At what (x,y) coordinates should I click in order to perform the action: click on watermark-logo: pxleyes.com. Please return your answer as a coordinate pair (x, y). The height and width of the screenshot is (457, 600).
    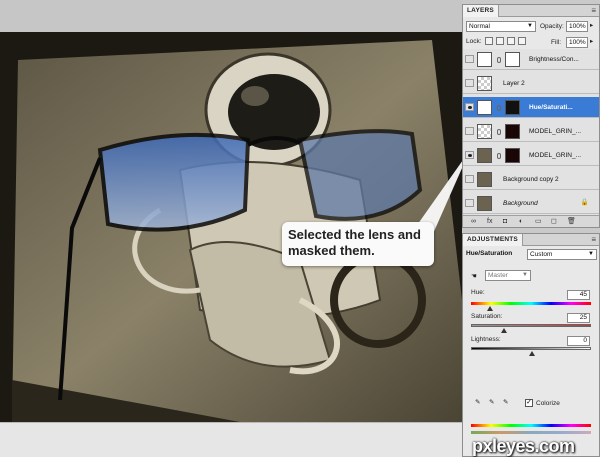
    Looking at the image, I should click on (523, 446).